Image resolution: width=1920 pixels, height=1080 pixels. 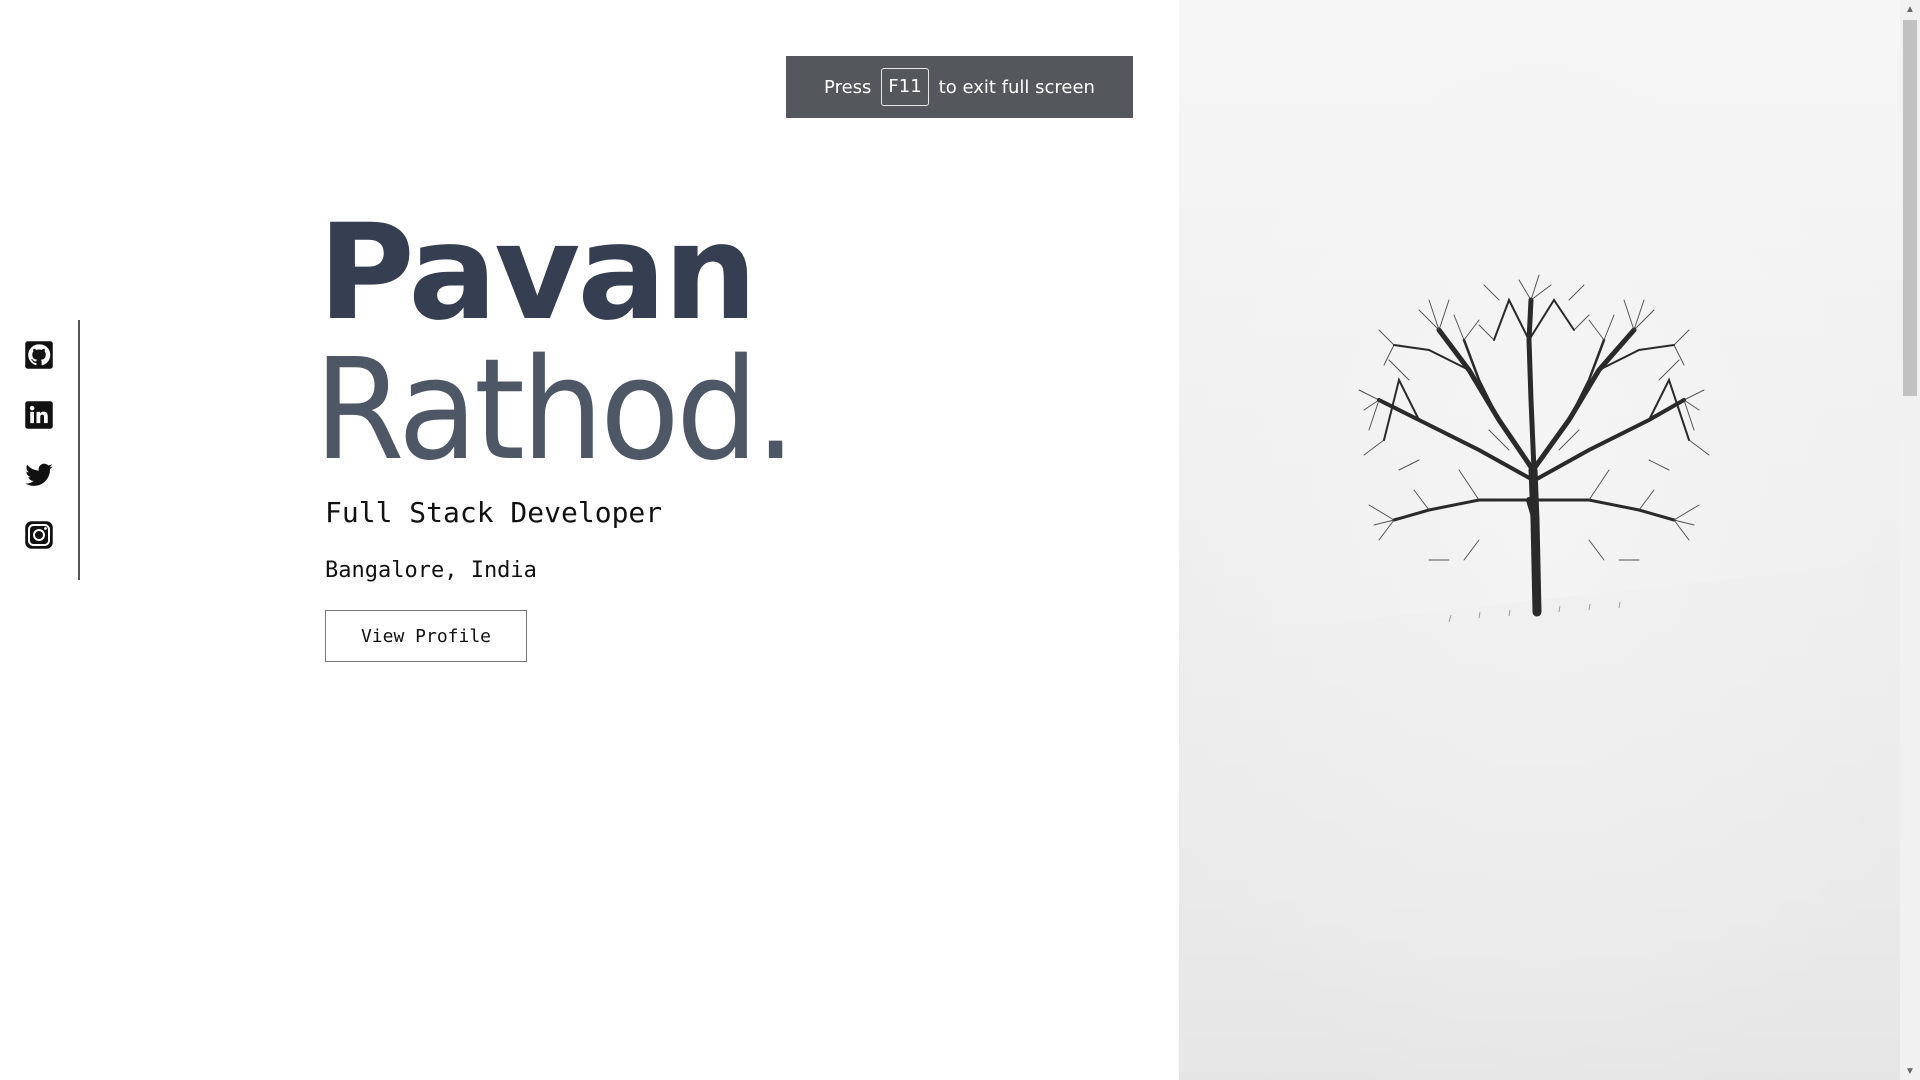 What do you see at coordinates (79, 450) in the screenshot?
I see `social-divider` at bounding box center [79, 450].